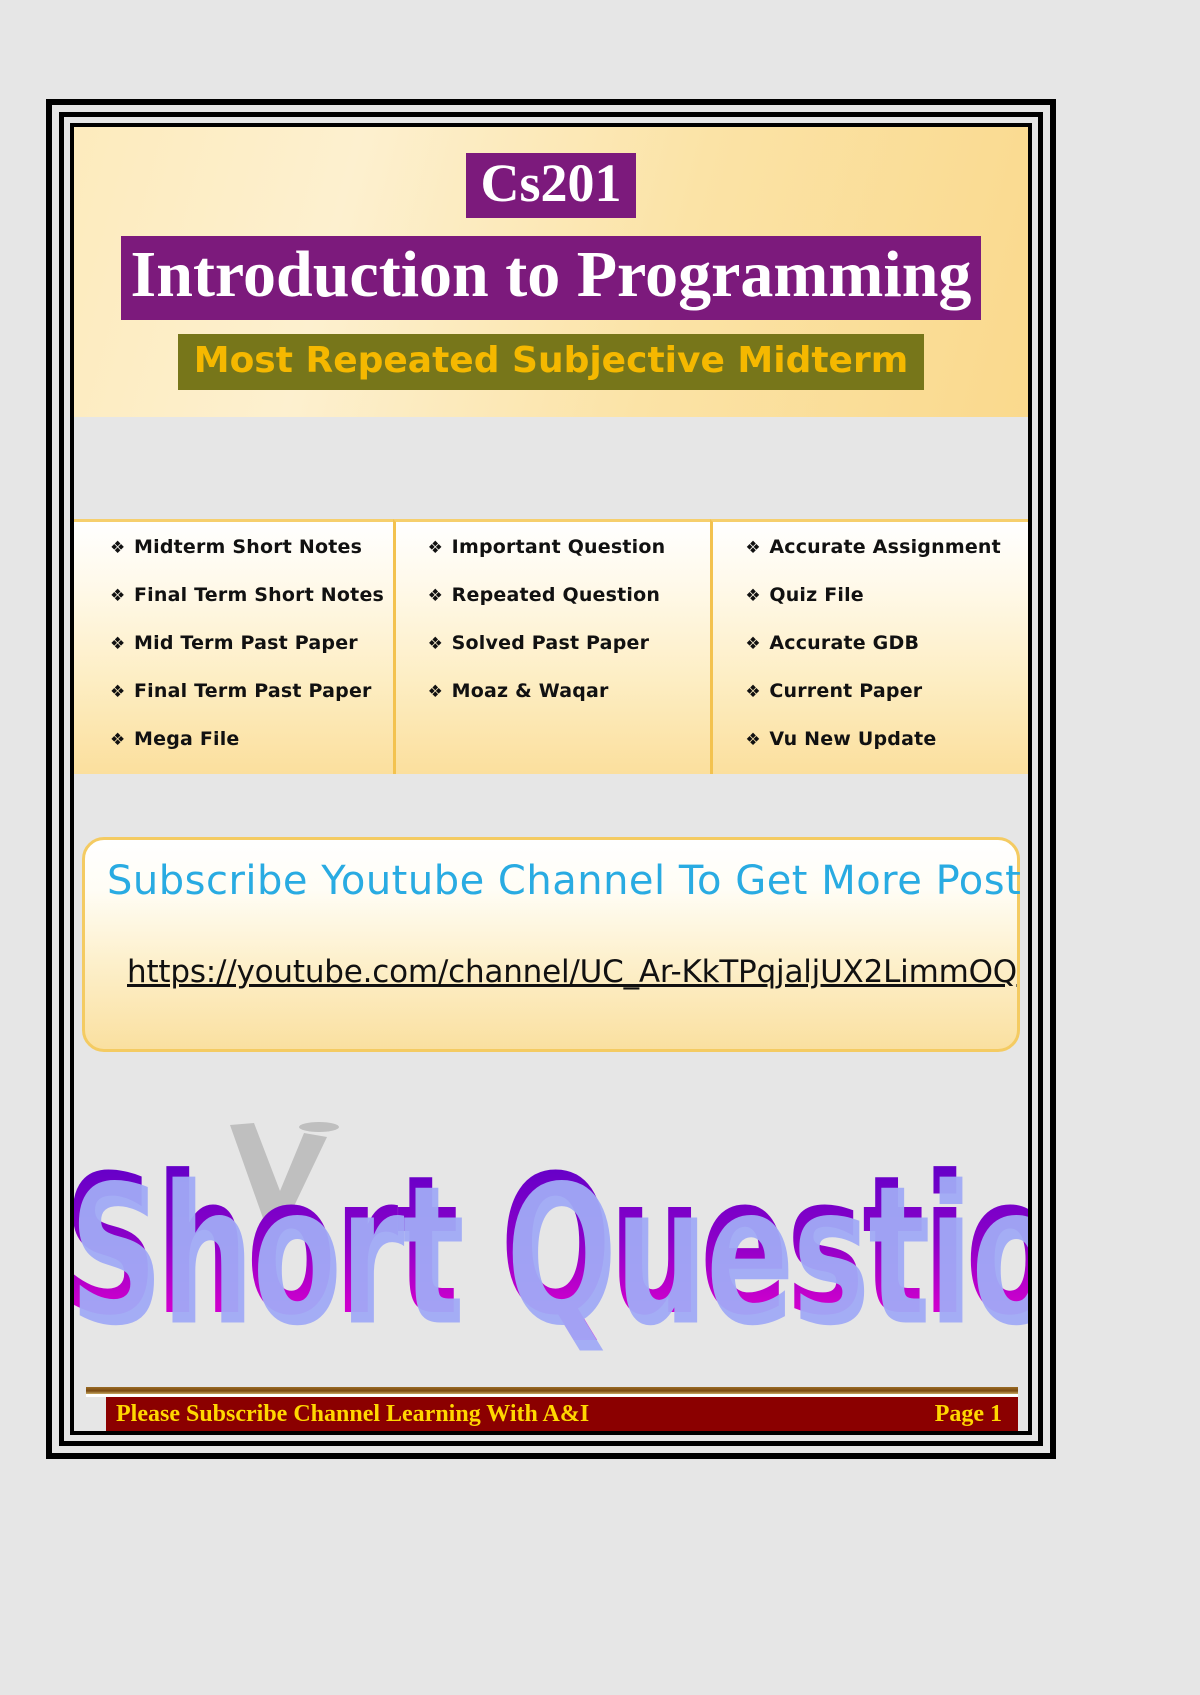 This screenshot has height=1695, width=1200. I want to click on list-item-label: Accurate GDB, so click(844, 643).